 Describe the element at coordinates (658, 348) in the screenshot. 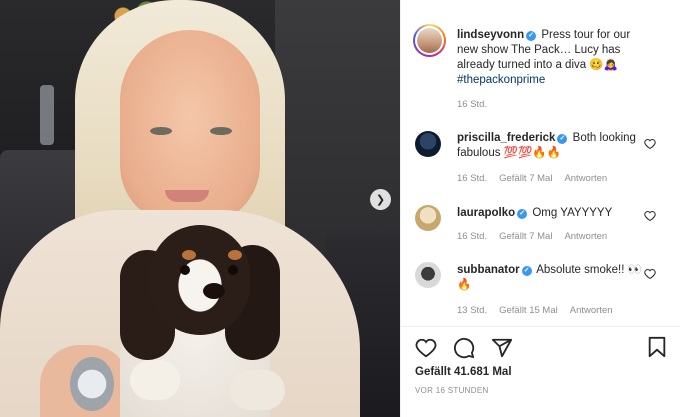

I see `bookmark-icon` at that location.